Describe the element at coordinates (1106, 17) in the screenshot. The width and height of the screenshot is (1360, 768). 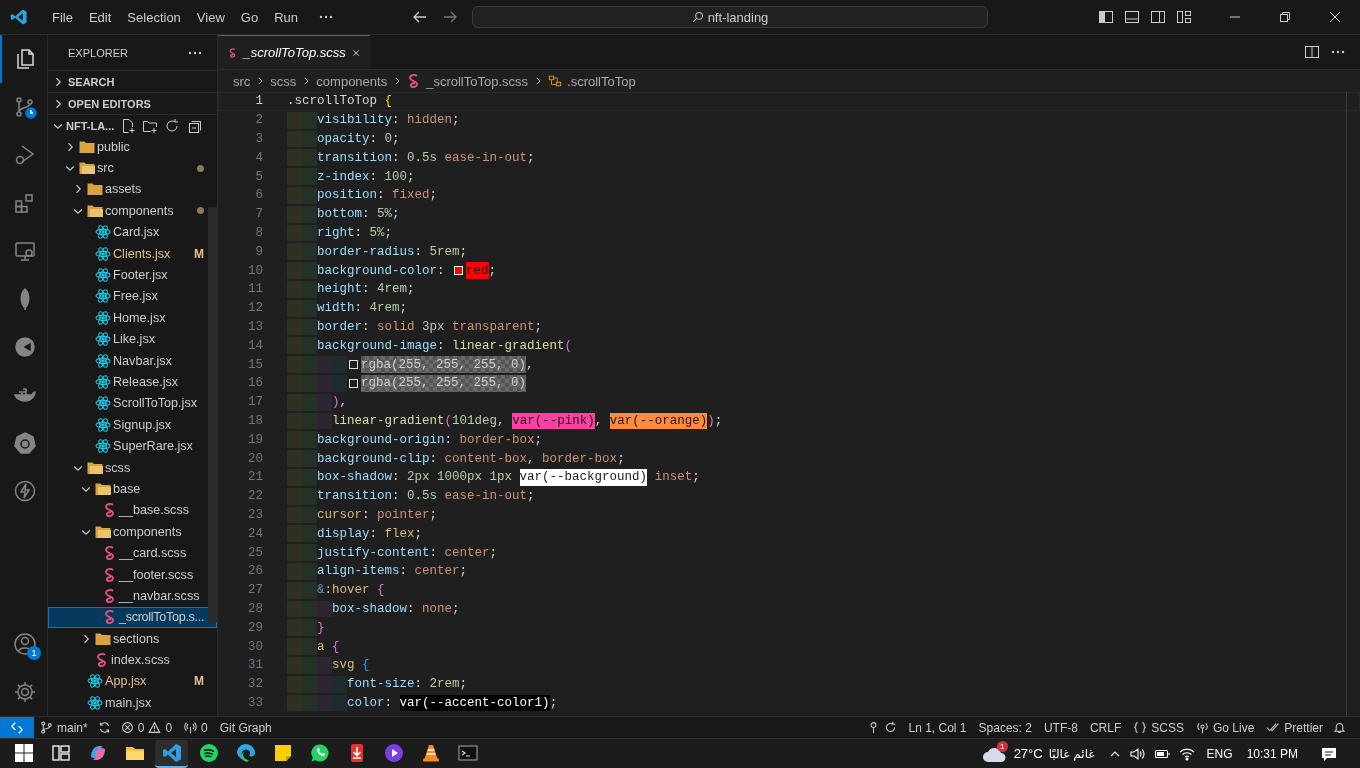
I see `sidebar-toggle-icon` at that location.